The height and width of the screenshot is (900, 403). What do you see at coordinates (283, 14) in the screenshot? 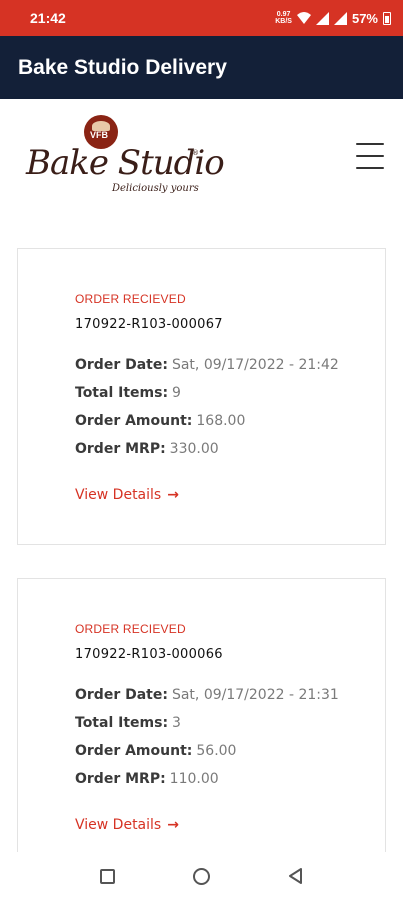
I see `network-speed-value: 0.97` at bounding box center [283, 14].